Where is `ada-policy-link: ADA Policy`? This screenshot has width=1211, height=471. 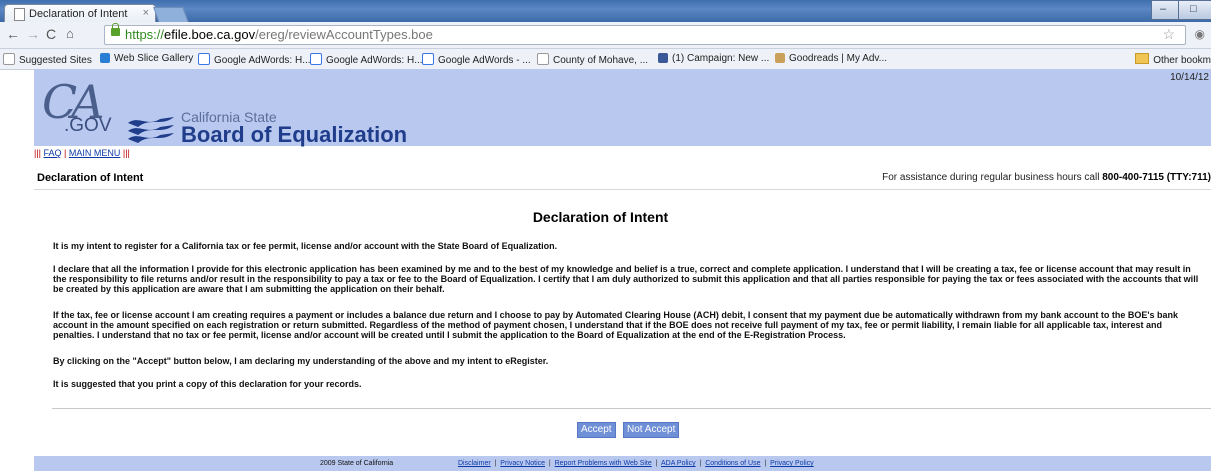 ada-policy-link: ADA Policy is located at coordinates (678, 463).